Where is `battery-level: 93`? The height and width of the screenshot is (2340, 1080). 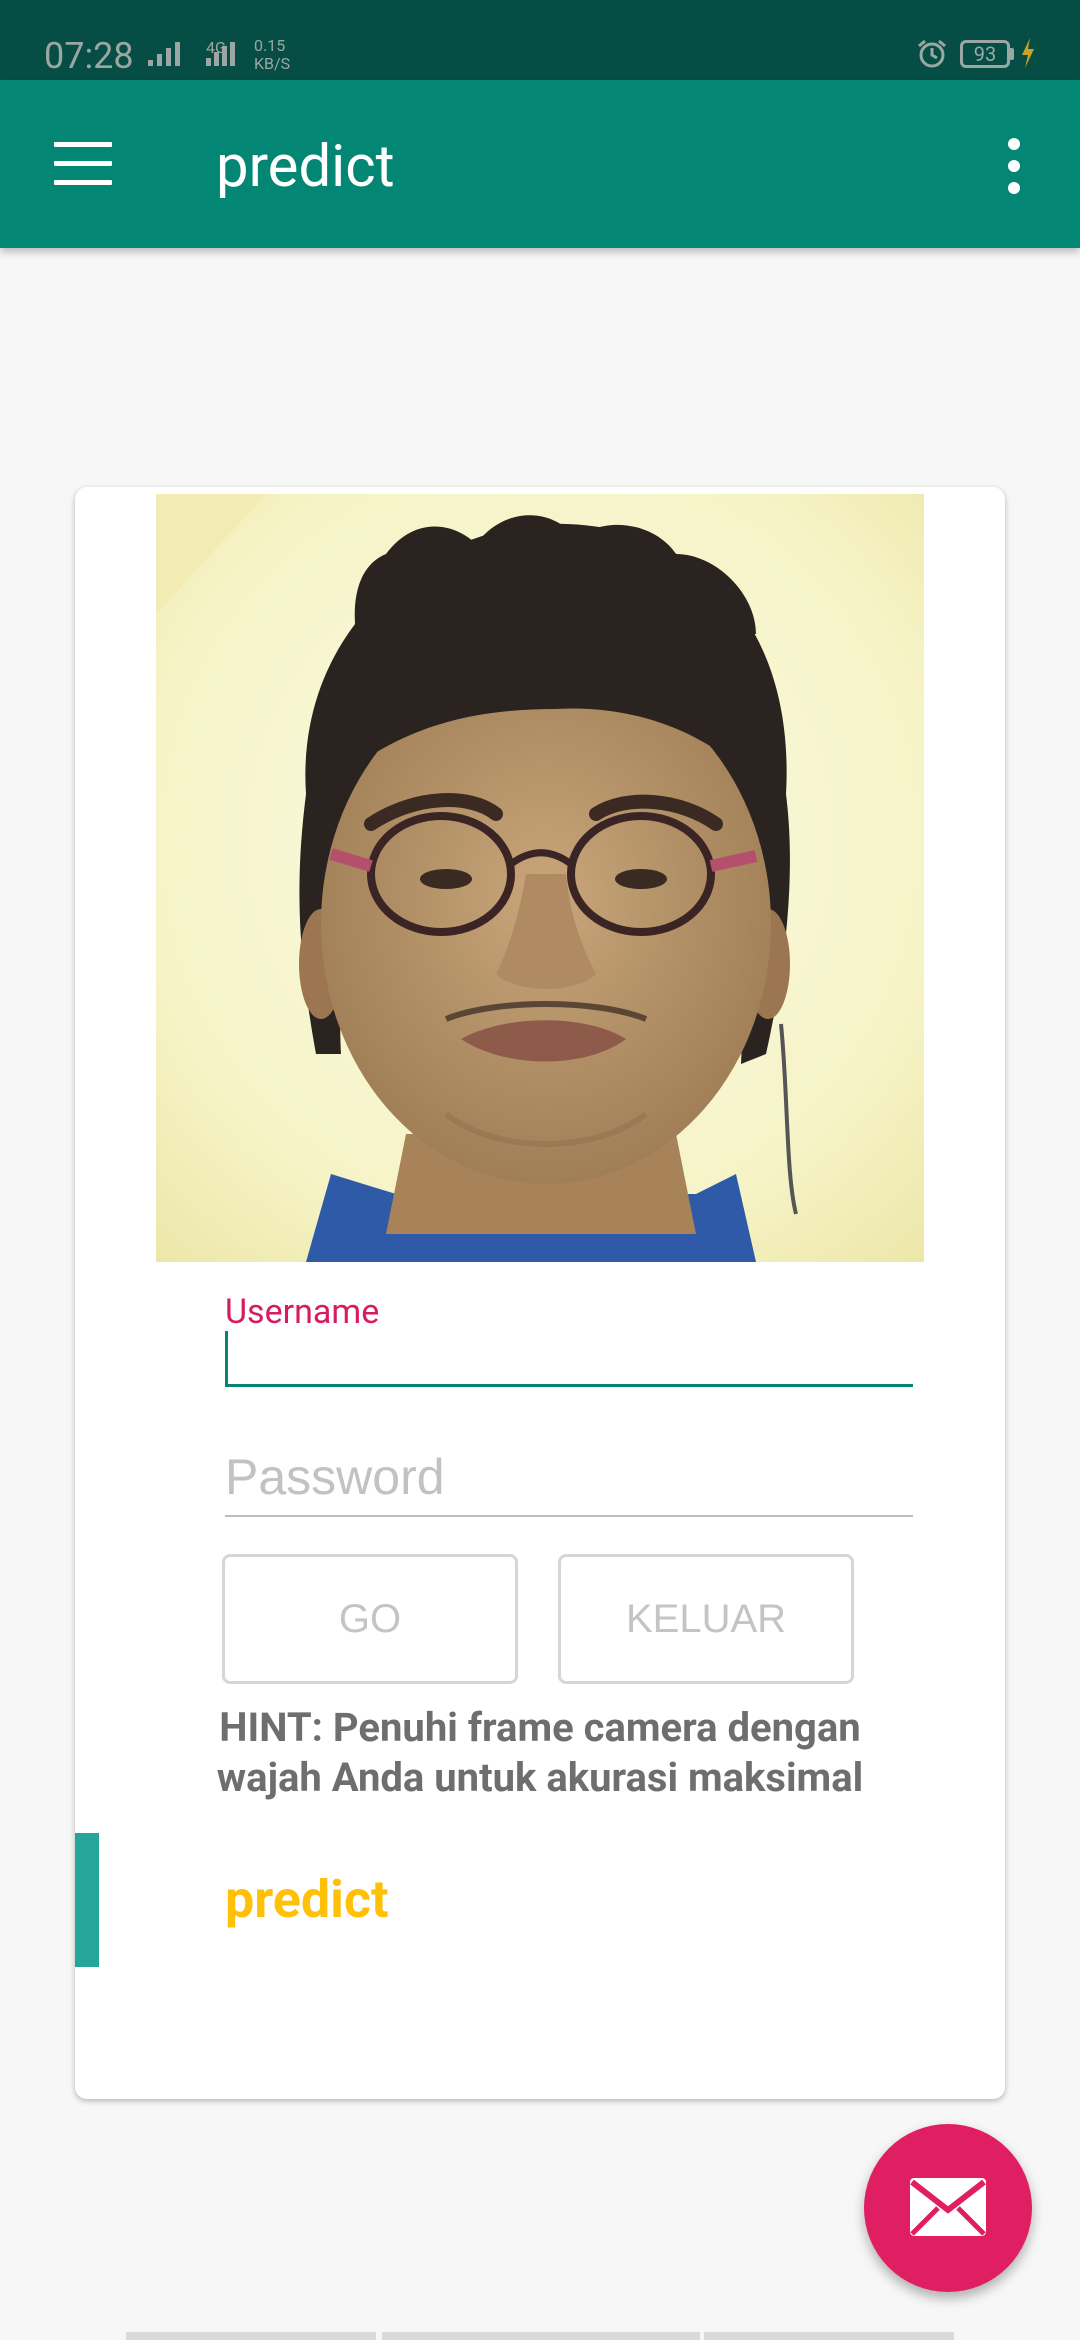
battery-level: 93 is located at coordinates (985, 54).